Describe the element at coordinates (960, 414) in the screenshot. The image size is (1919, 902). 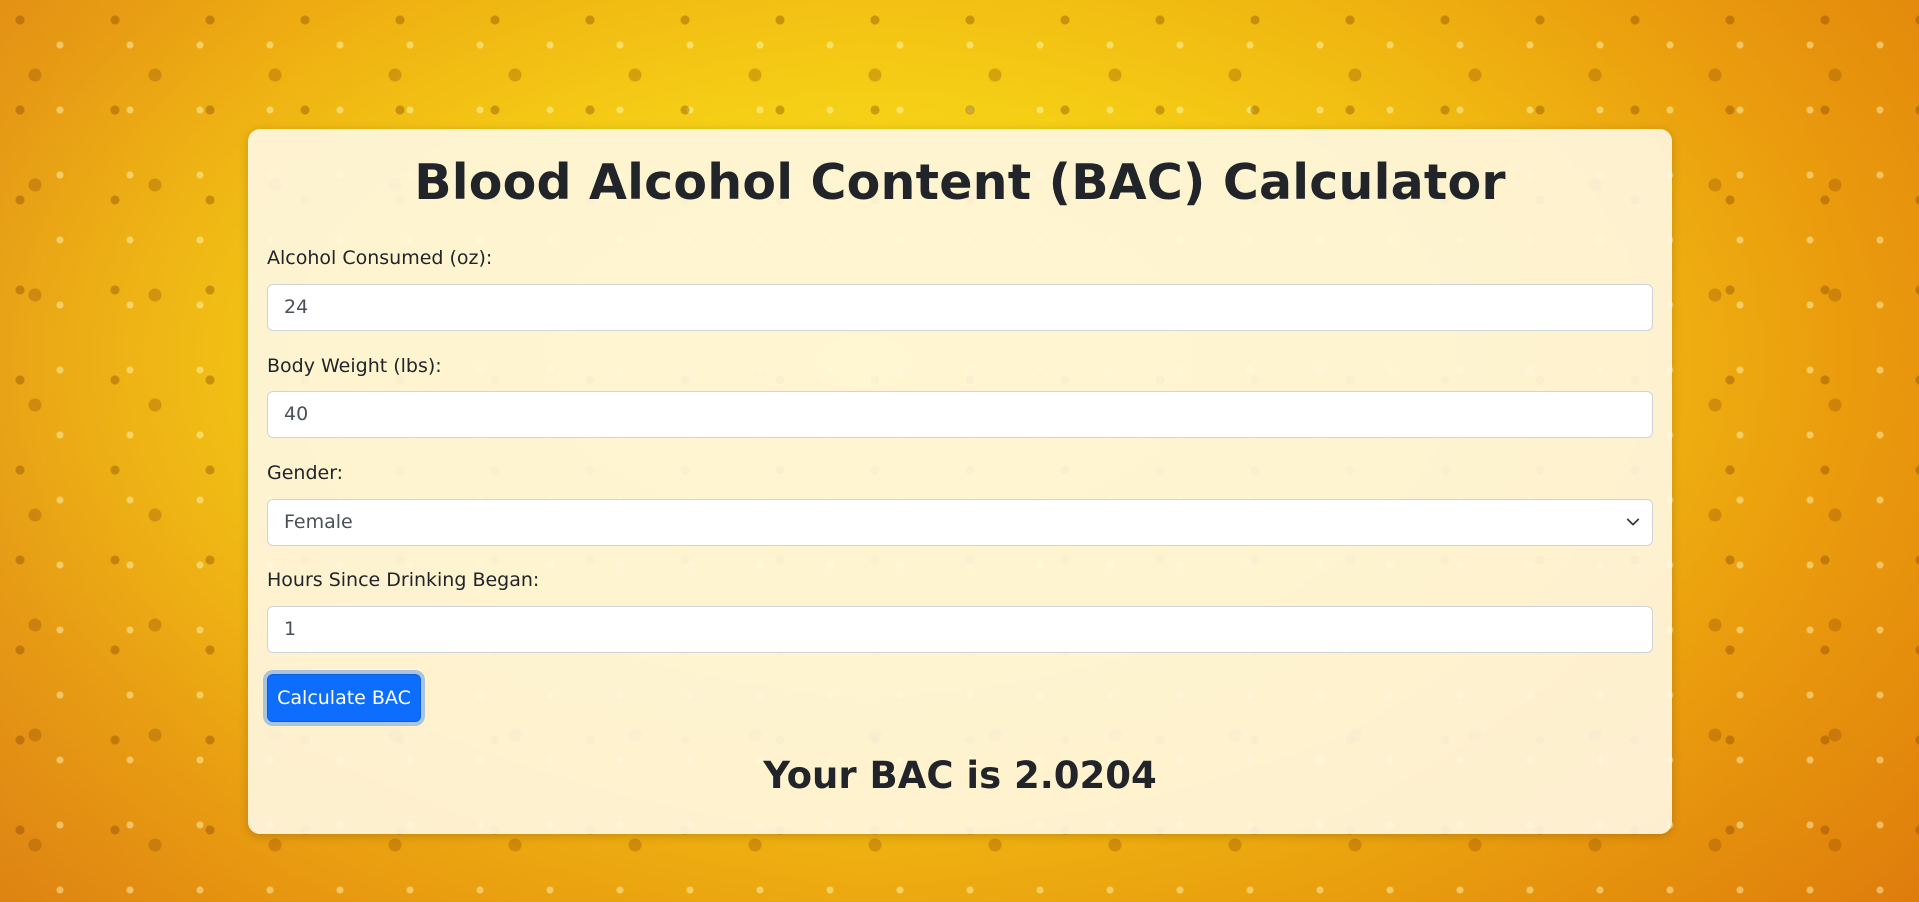
I see `weight-input: 40` at that location.